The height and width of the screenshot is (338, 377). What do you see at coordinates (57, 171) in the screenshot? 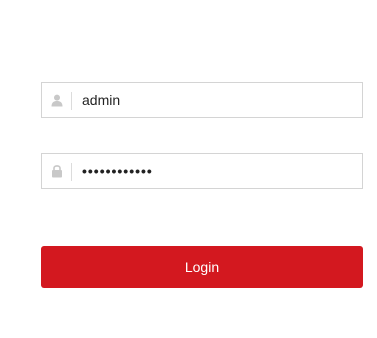
I see `lock-icon` at bounding box center [57, 171].